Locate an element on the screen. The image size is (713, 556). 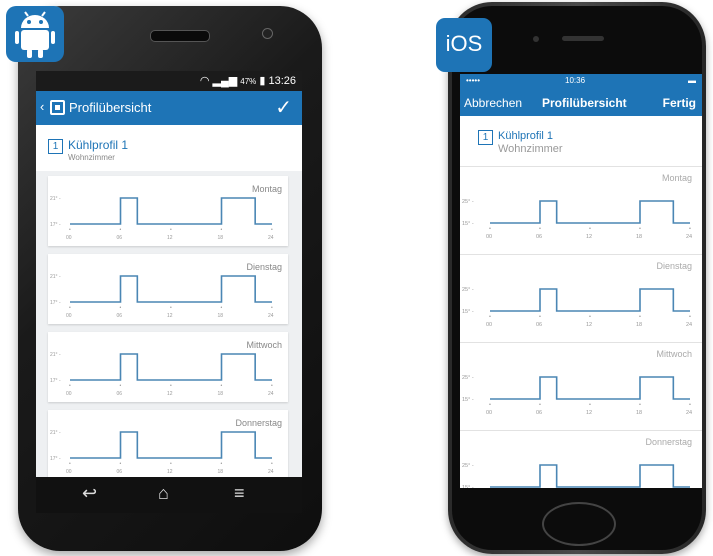
ios-status-bar: ••••• 10:36 ▬ is located at coordinates (581, 81).